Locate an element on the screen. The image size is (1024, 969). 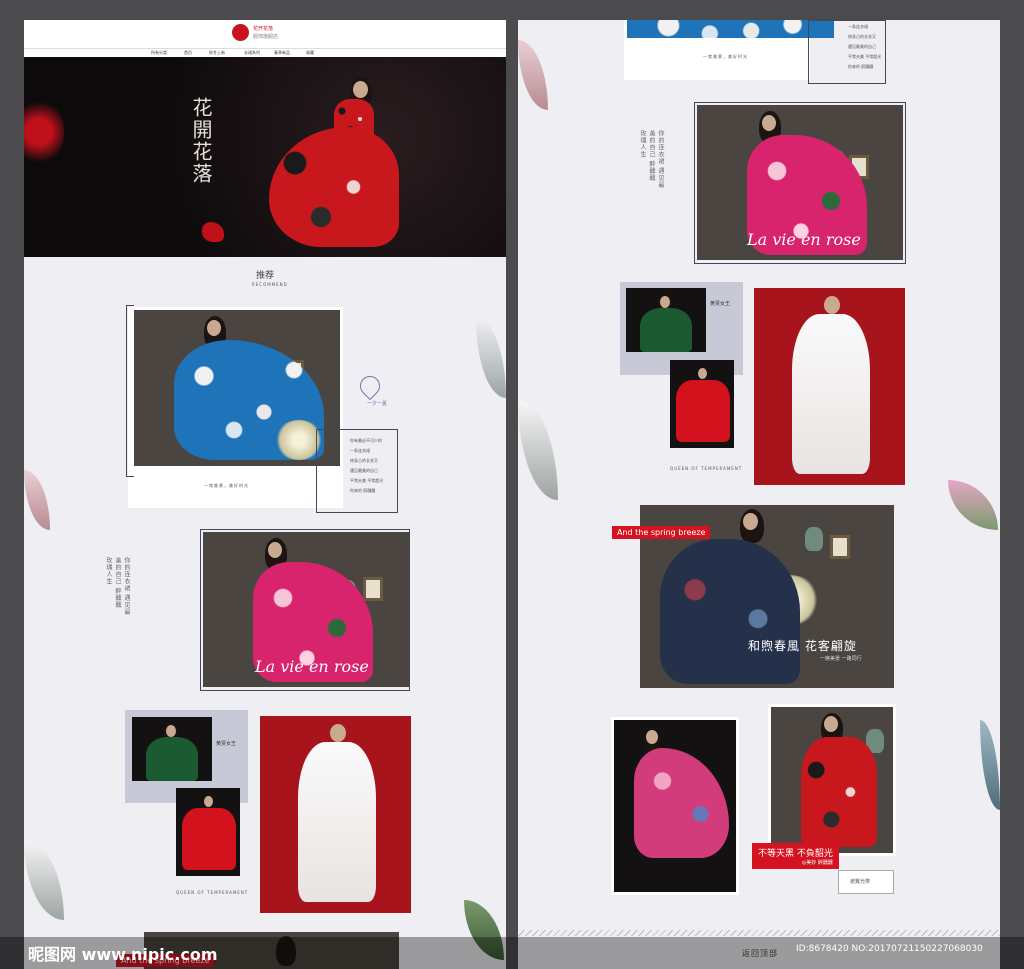
recommend-sub: RECOMMEND is located at coordinates (270, 284).